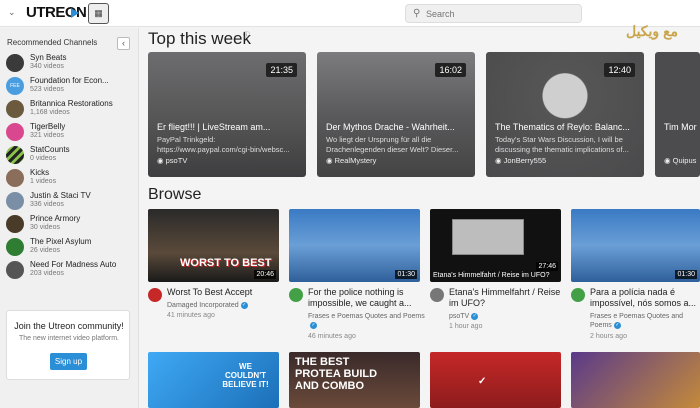 This screenshot has height=408, width=700. Describe the element at coordinates (488, 237) in the screenshot. I see `thumbnail-image` at that location.